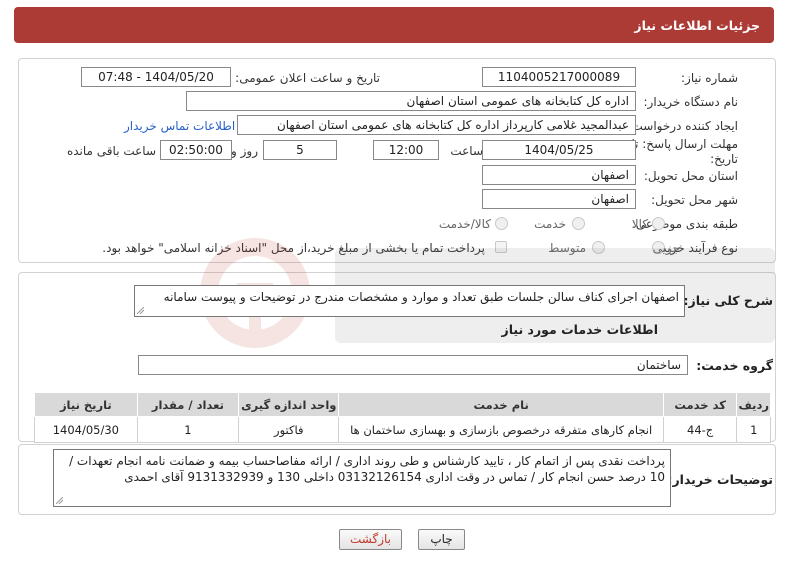 The width and height of the screenshot is (788, 566). I want to click on deadline-label-line2: تاریخ:, so click(724, 159).